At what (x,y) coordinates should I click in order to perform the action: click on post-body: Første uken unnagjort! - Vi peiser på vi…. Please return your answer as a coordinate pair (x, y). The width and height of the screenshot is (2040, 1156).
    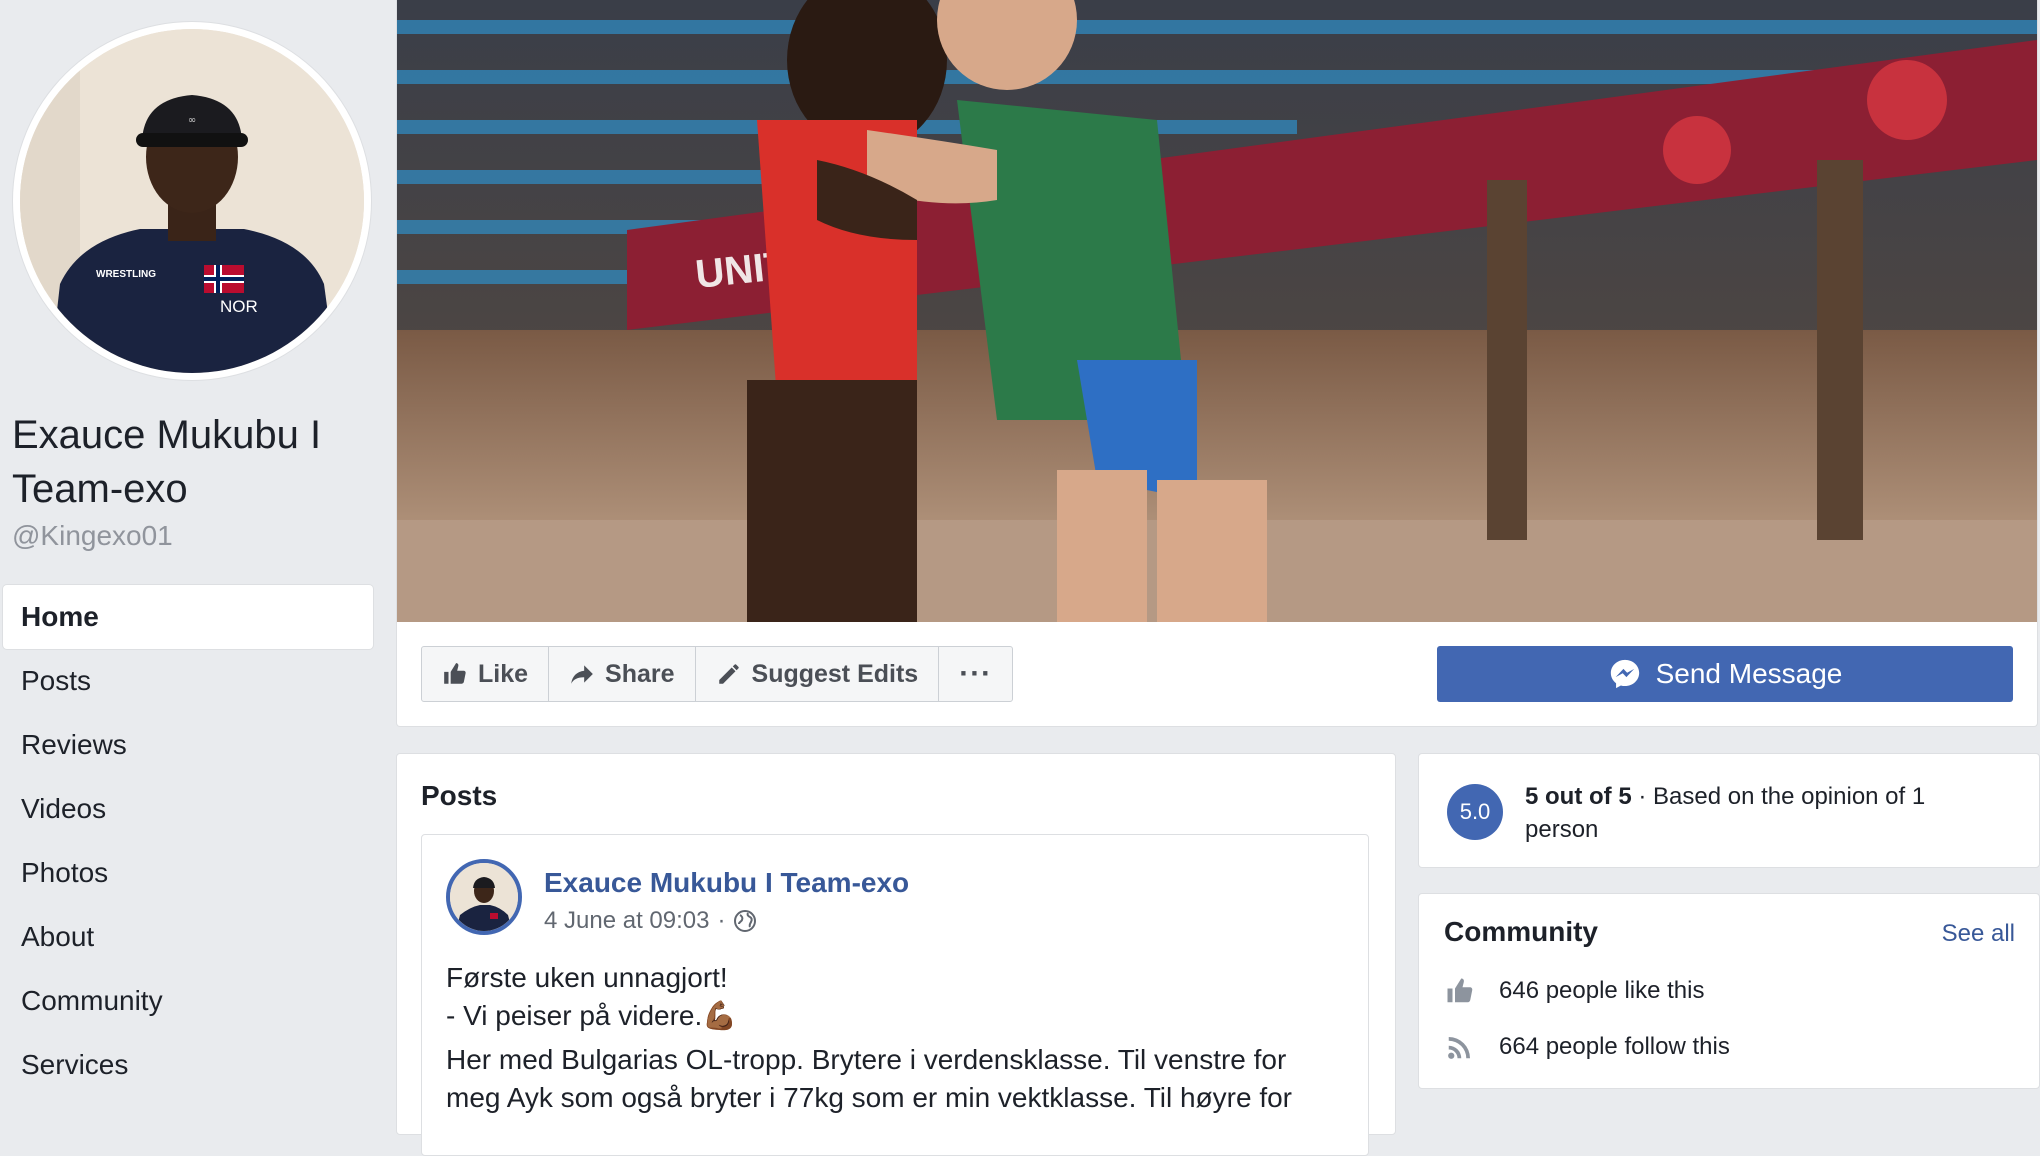
    Looking at the image, I should click on (896, 1038).